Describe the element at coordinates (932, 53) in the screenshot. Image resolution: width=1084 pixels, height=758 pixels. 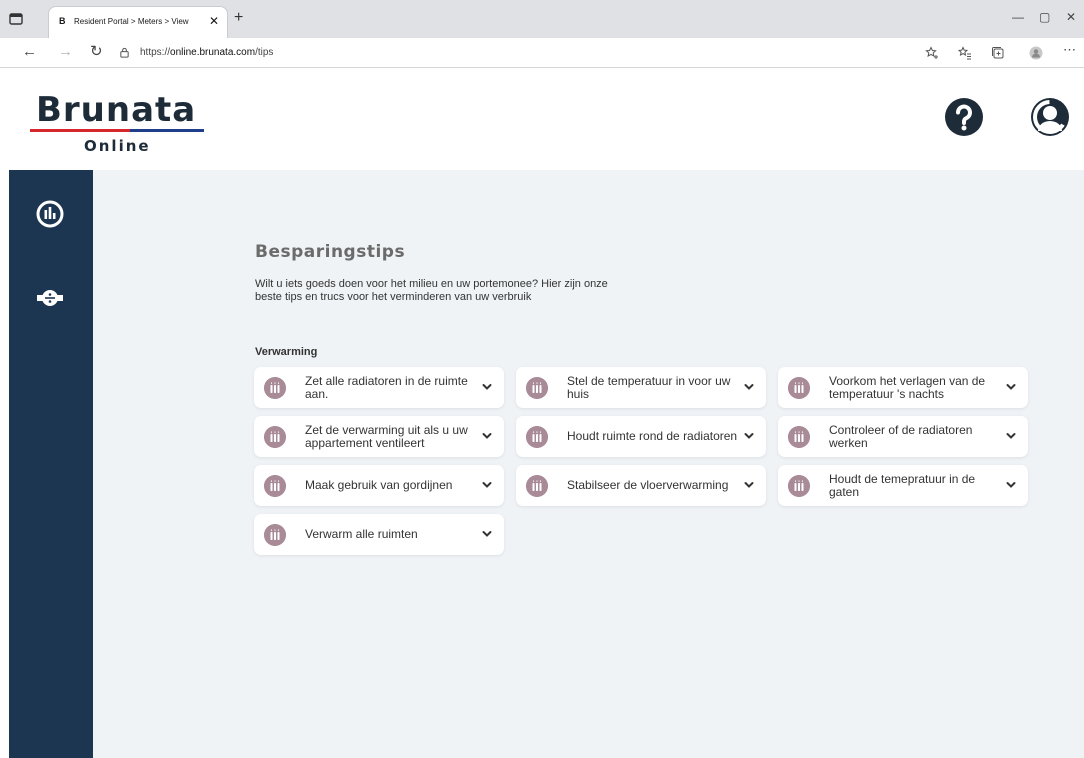
I see `favorite-add-icon` at that location.